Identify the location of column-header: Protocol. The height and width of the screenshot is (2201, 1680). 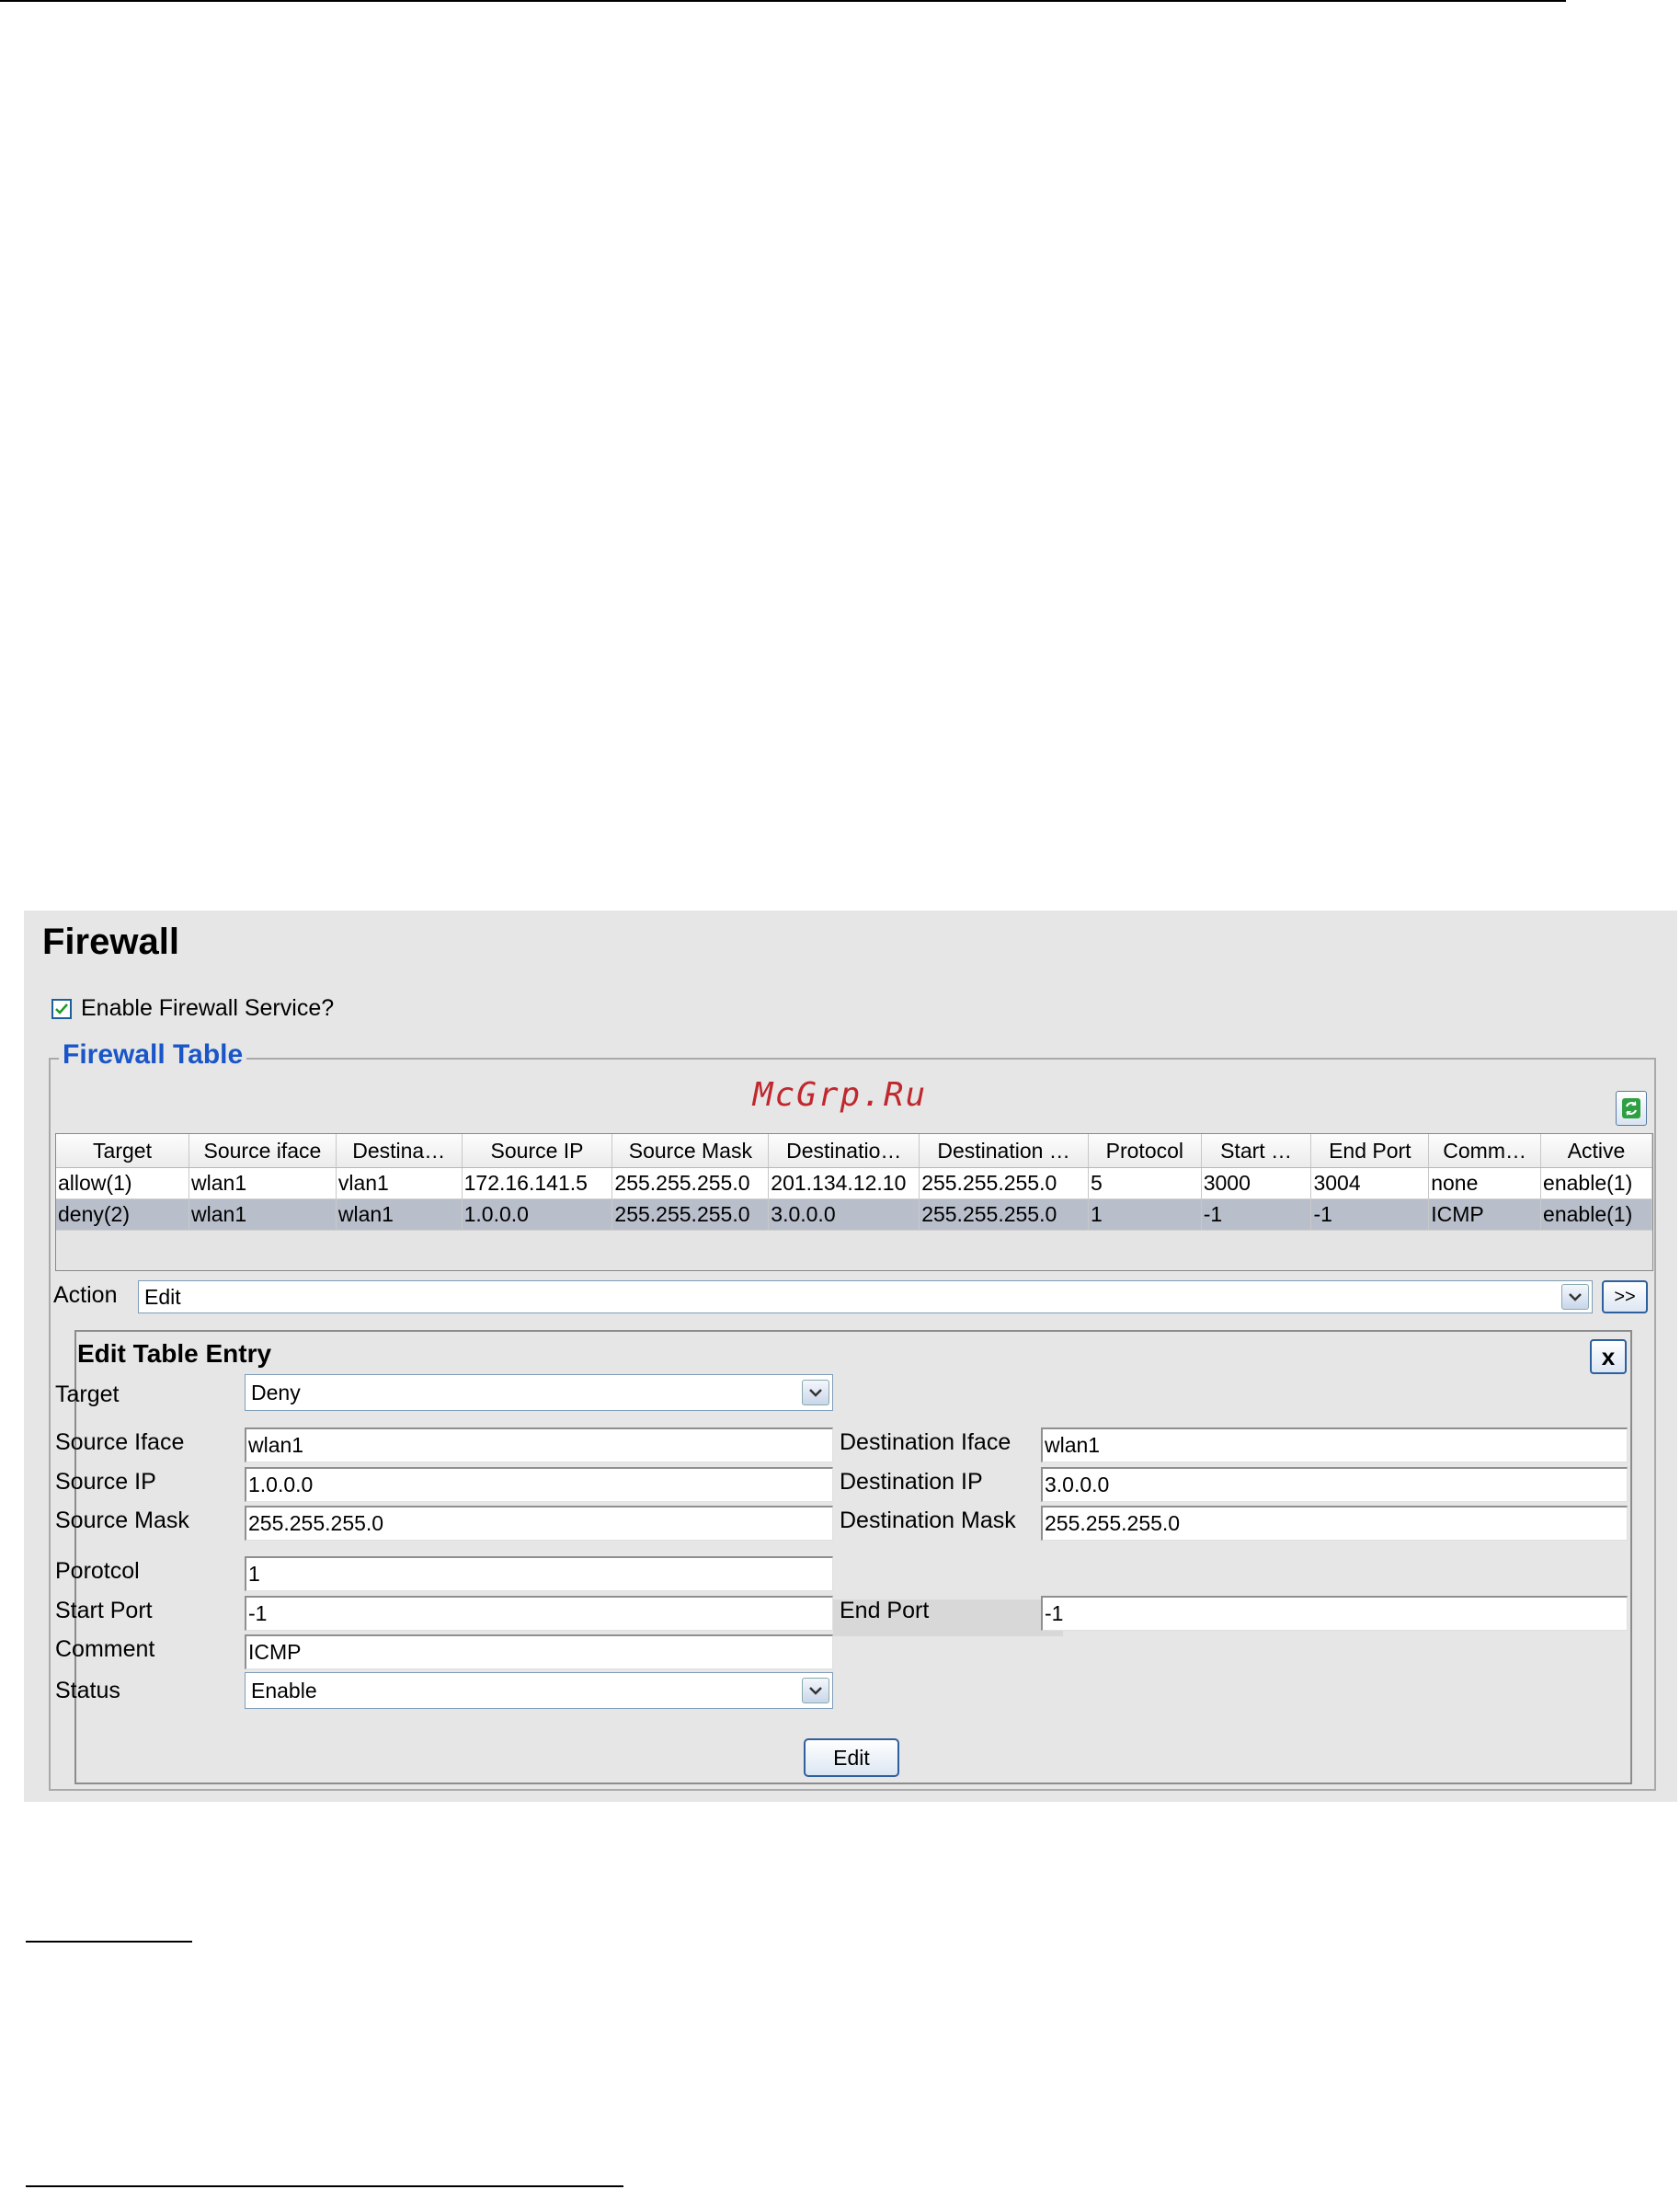
(1145, 1151).